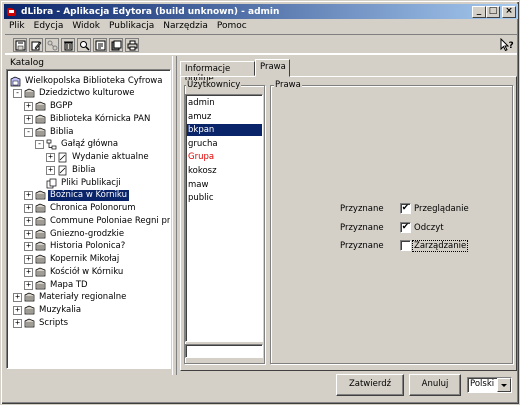 The width and height of the screenshot is (520, 405). Describe the element at coordinates (57, 285) in the screenshot. I see `tree-node: + Mapa TD` at that location.